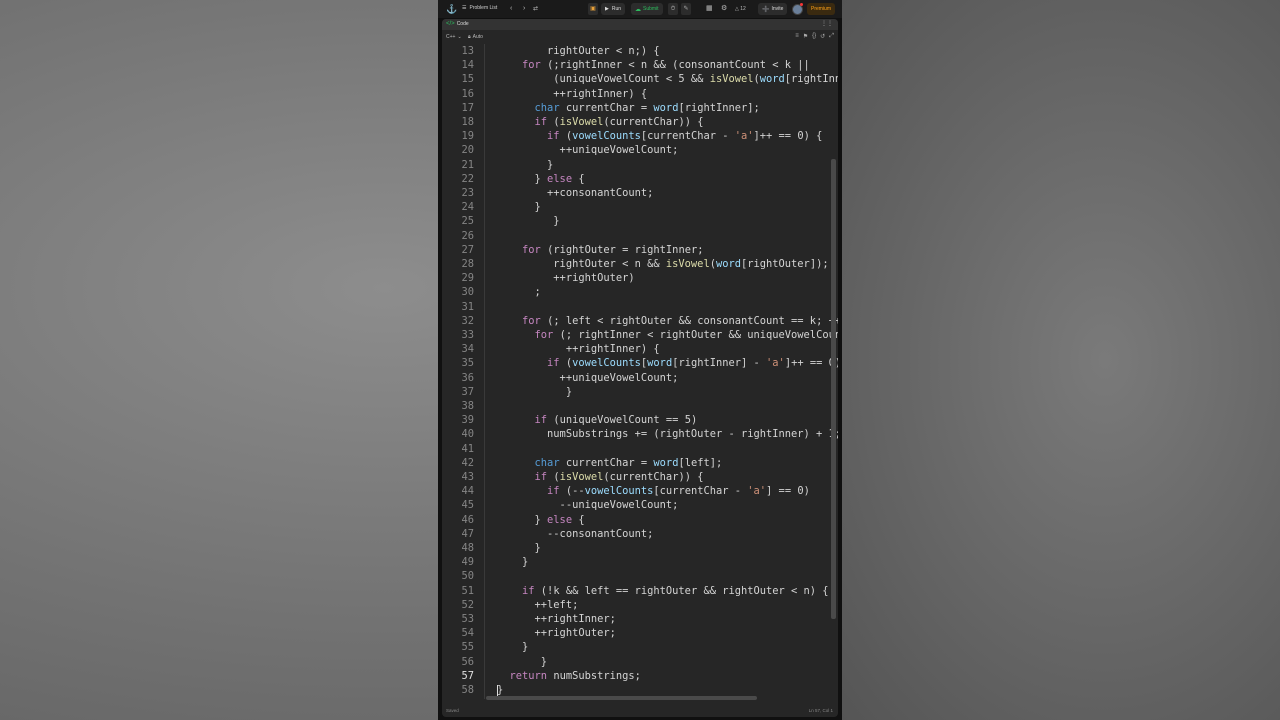 This screenshot has height=720, width=1280. What do you see at coordinates (621, 698) in the screenshot?
I see `horizontal-scrollbar` at bounding box center [621, 698].